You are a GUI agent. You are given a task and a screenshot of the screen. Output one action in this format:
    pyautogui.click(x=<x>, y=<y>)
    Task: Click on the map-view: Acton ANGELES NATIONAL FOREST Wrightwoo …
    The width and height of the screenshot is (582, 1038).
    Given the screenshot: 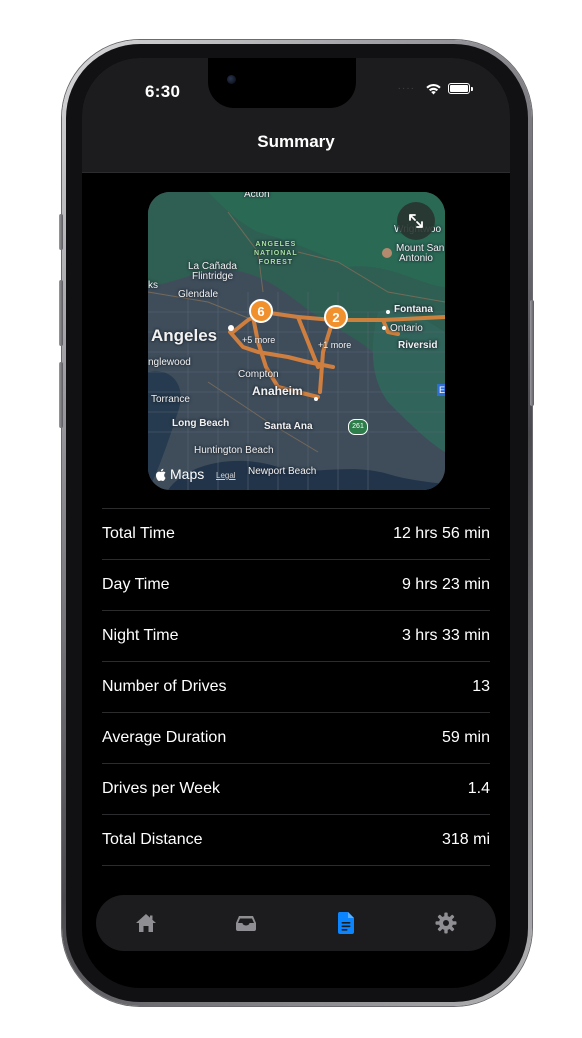 What is the action you would take?
    pyautogui.click(x=296, y=341)
    